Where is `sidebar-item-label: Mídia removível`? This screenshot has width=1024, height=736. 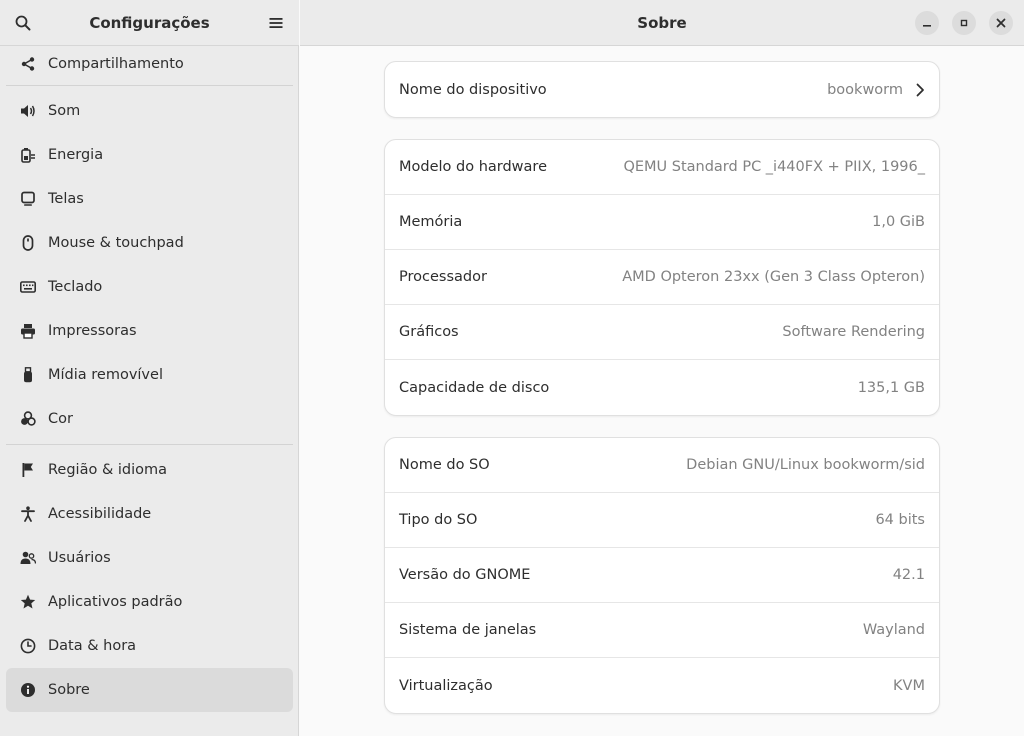 sidebar-item-label: Mídia removível is located at coordinates (105, 375).